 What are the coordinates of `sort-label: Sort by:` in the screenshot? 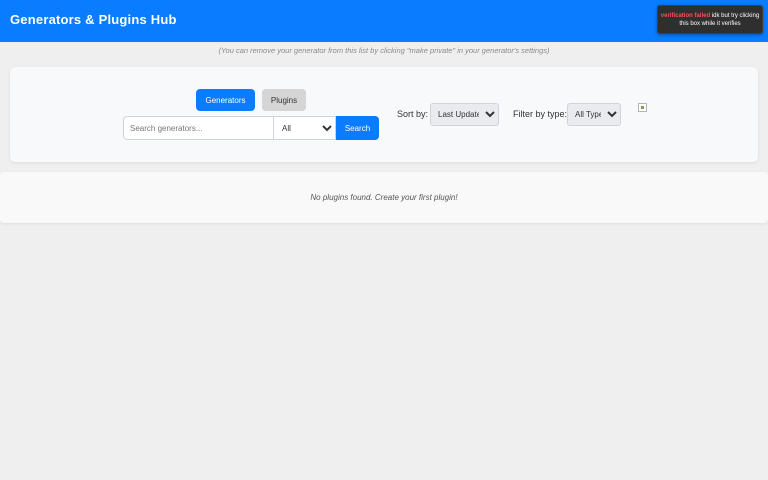 It's located at (413, 114).